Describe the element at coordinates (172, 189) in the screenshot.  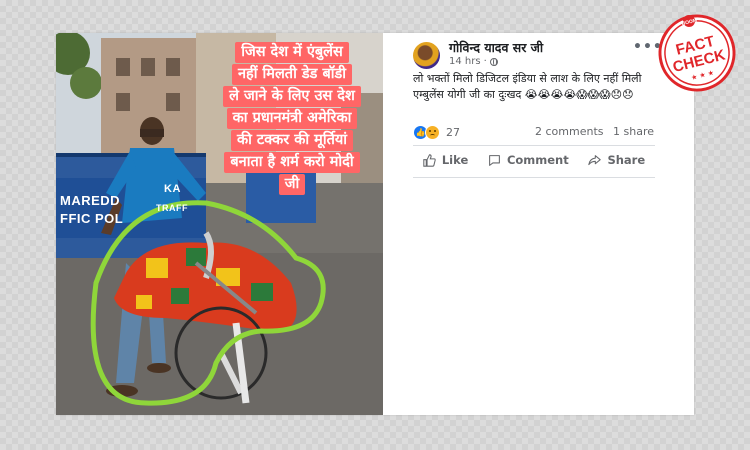
I see `barricade-text: KA` at that location.